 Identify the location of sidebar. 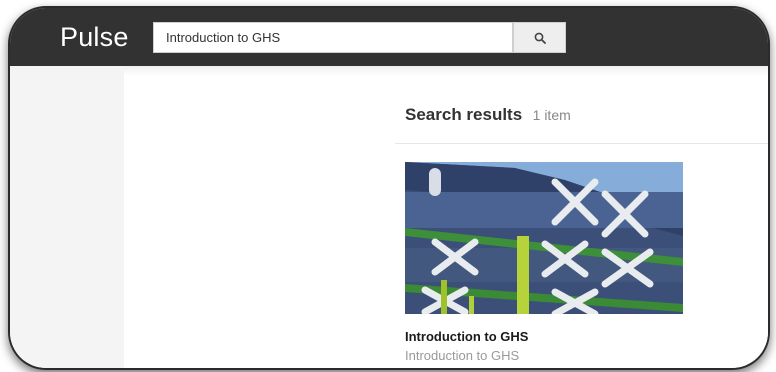
(67, 217).